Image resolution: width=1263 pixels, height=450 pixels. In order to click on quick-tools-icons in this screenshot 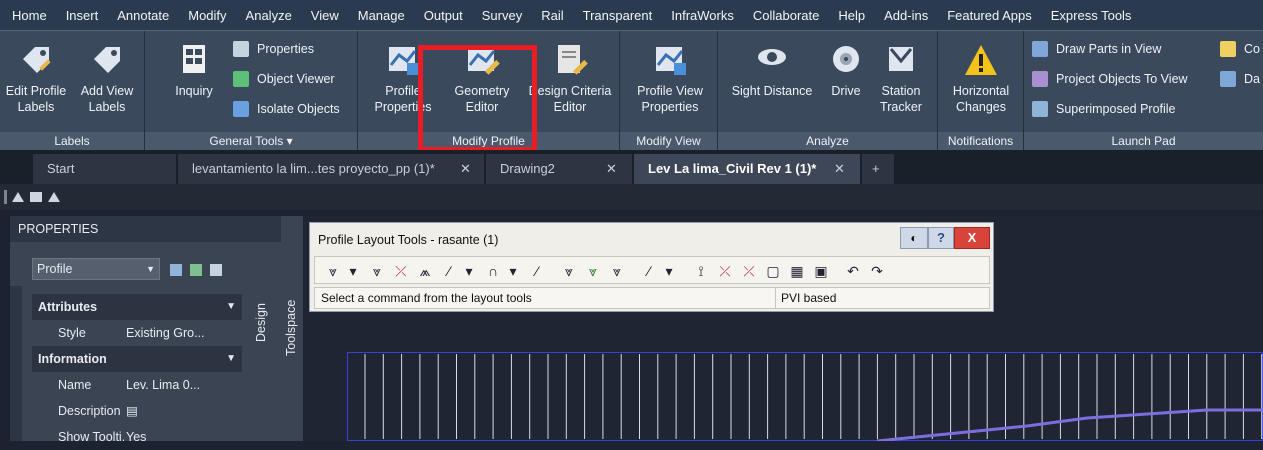, I will do `click(35, 197)`.